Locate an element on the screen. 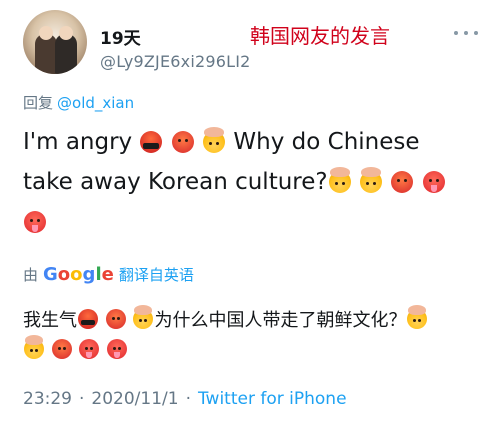 Image resolution: width=500 pixels, height=427 pixels. tweet-source-link: Twitter for iPhone is located at coordinates (272, 399).